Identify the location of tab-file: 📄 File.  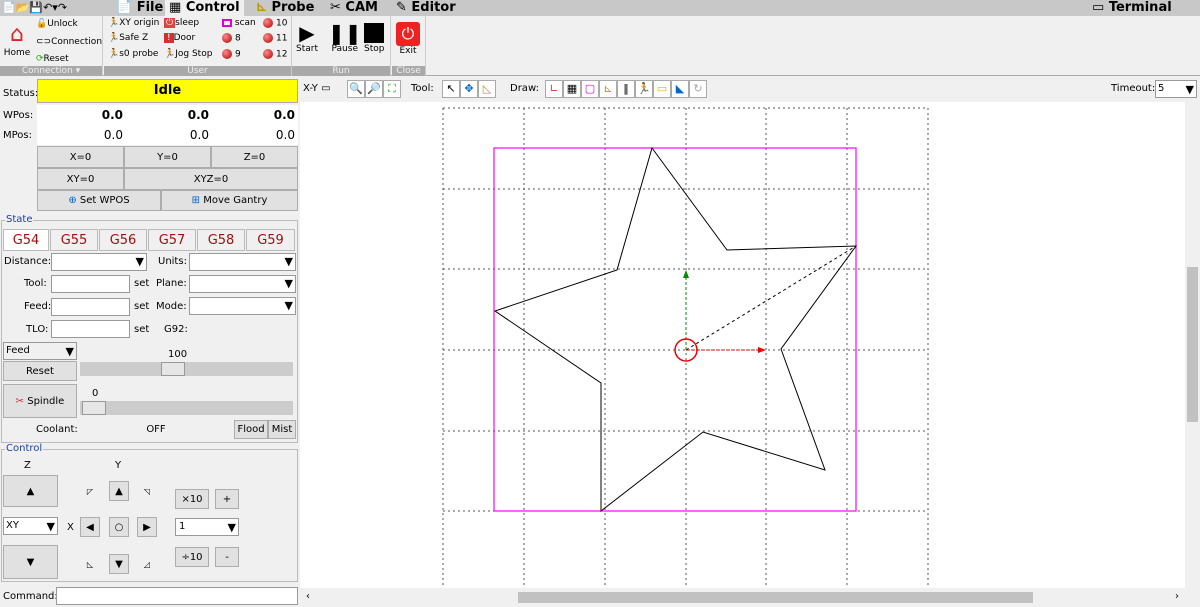
(139, 8).